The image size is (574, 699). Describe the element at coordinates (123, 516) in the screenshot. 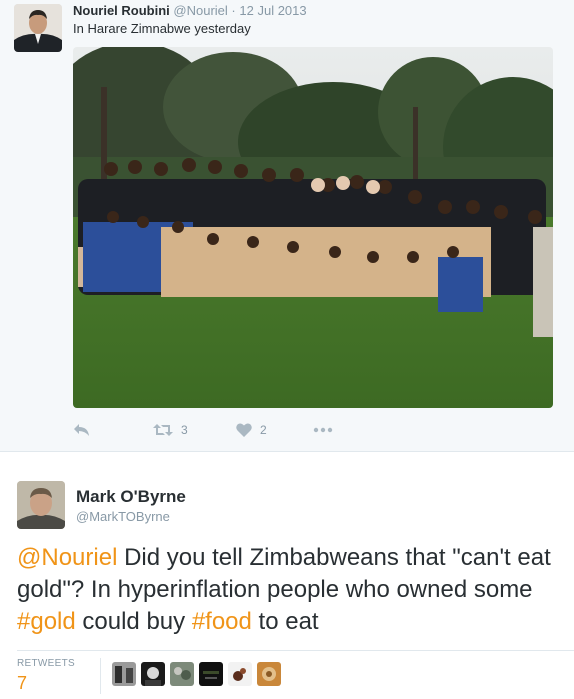

I see `author-handle: @MarkTOByrne` at that location.